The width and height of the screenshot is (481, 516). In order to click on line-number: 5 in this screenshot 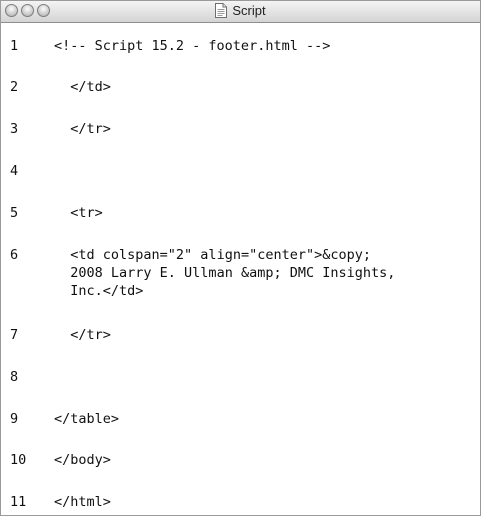, I will do `click(14, 213)`.